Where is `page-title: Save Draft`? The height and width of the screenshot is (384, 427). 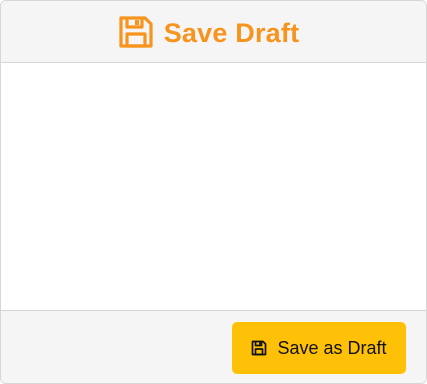
page-title: Save Draft is located at coordinates (231, 32).